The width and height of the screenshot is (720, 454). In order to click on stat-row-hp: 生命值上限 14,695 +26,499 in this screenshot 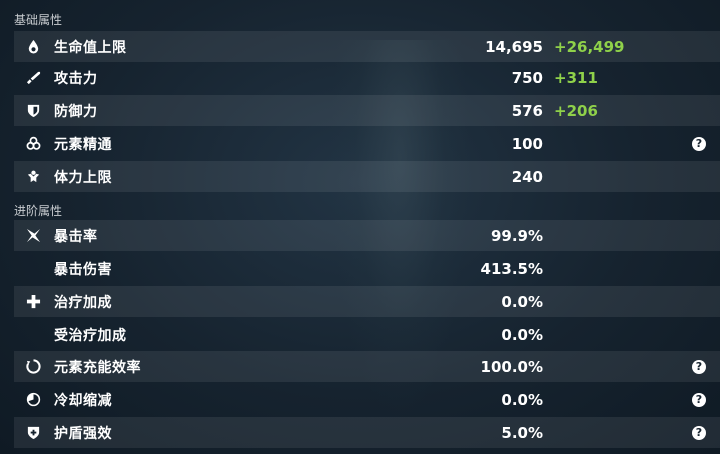, I will do `click(367, 46)`.